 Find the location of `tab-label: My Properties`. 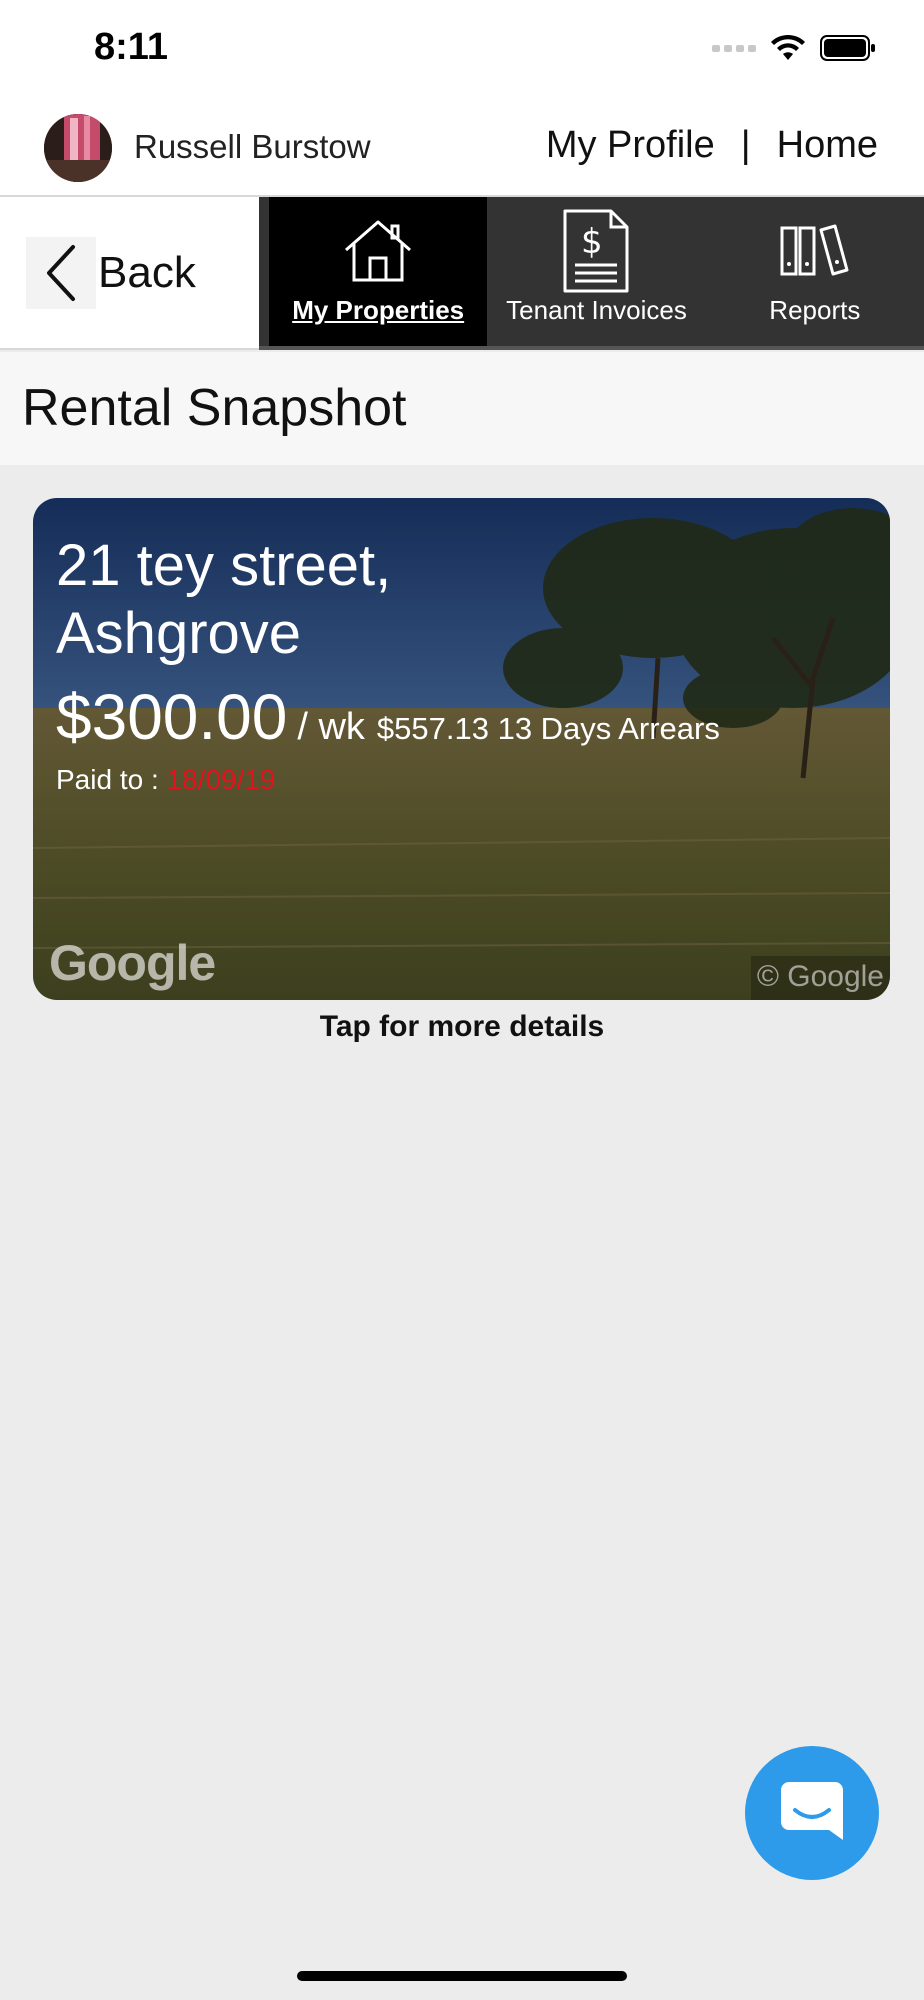

tab-label: My Properties is located at coordinates (378, 310).